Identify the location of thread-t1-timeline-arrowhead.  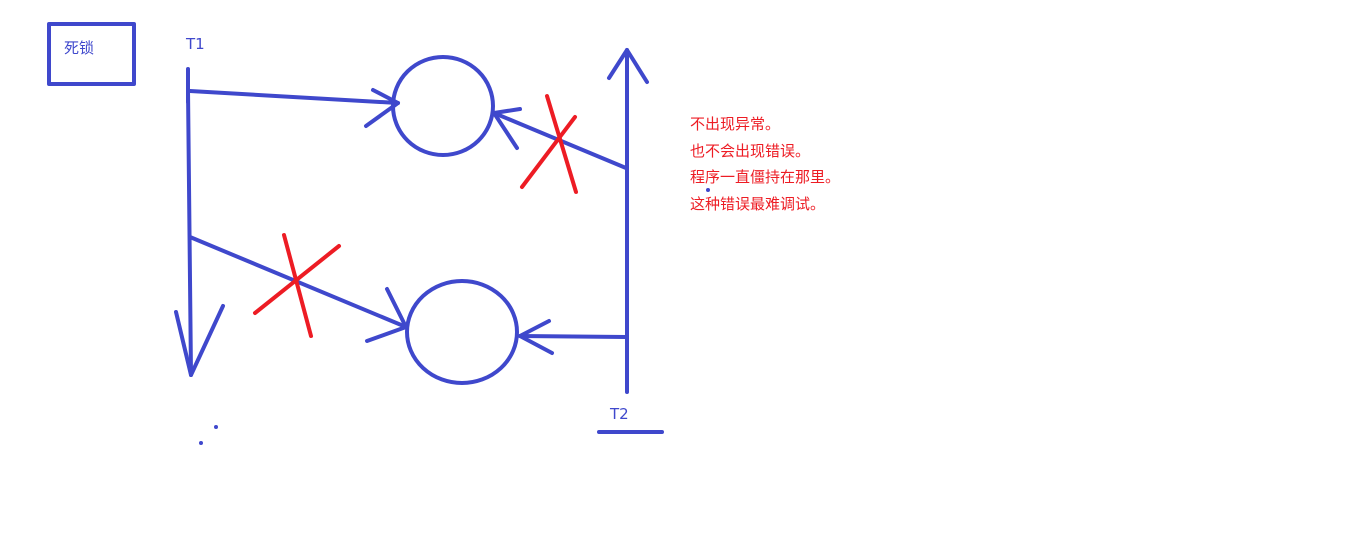
(199, 340).